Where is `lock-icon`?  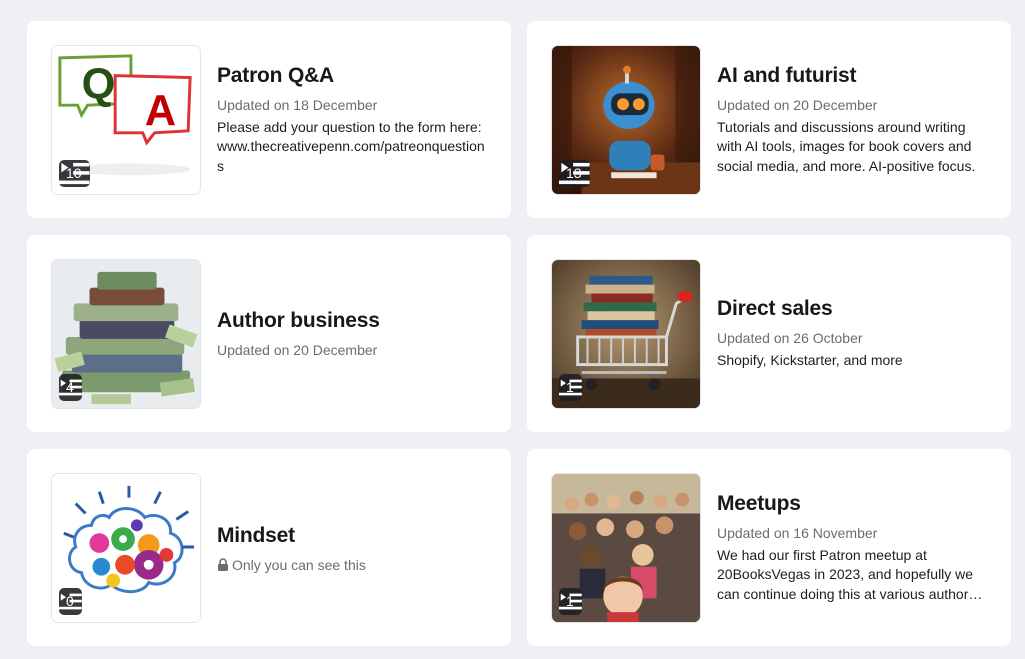 lock-icon is located at coordinates (223, 564).